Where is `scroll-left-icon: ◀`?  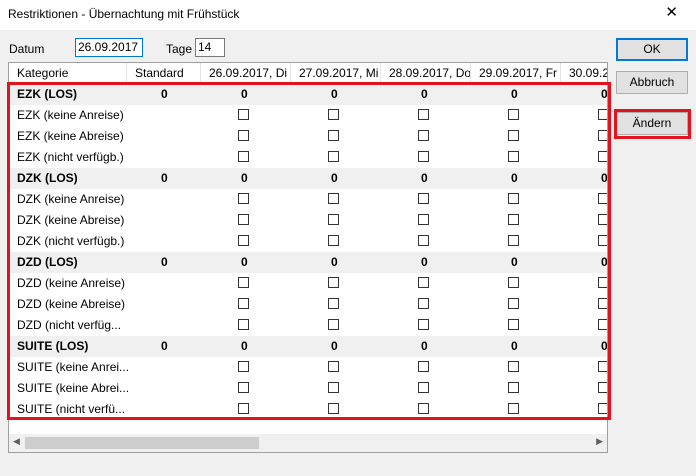
scroll-left-icon: ◀ is located at coordinates (16, 441).